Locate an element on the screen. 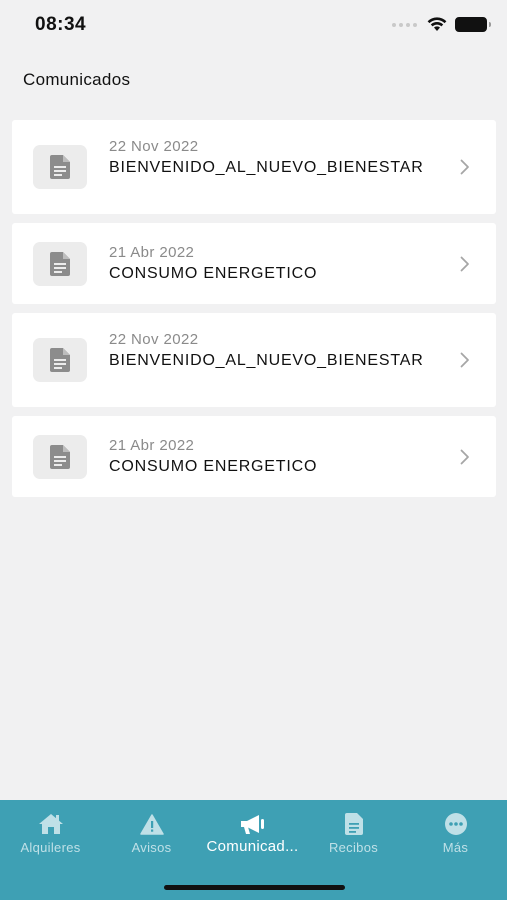 This screenshot has height=900, width=507. status-indicators is located at coordinates (441, 24).